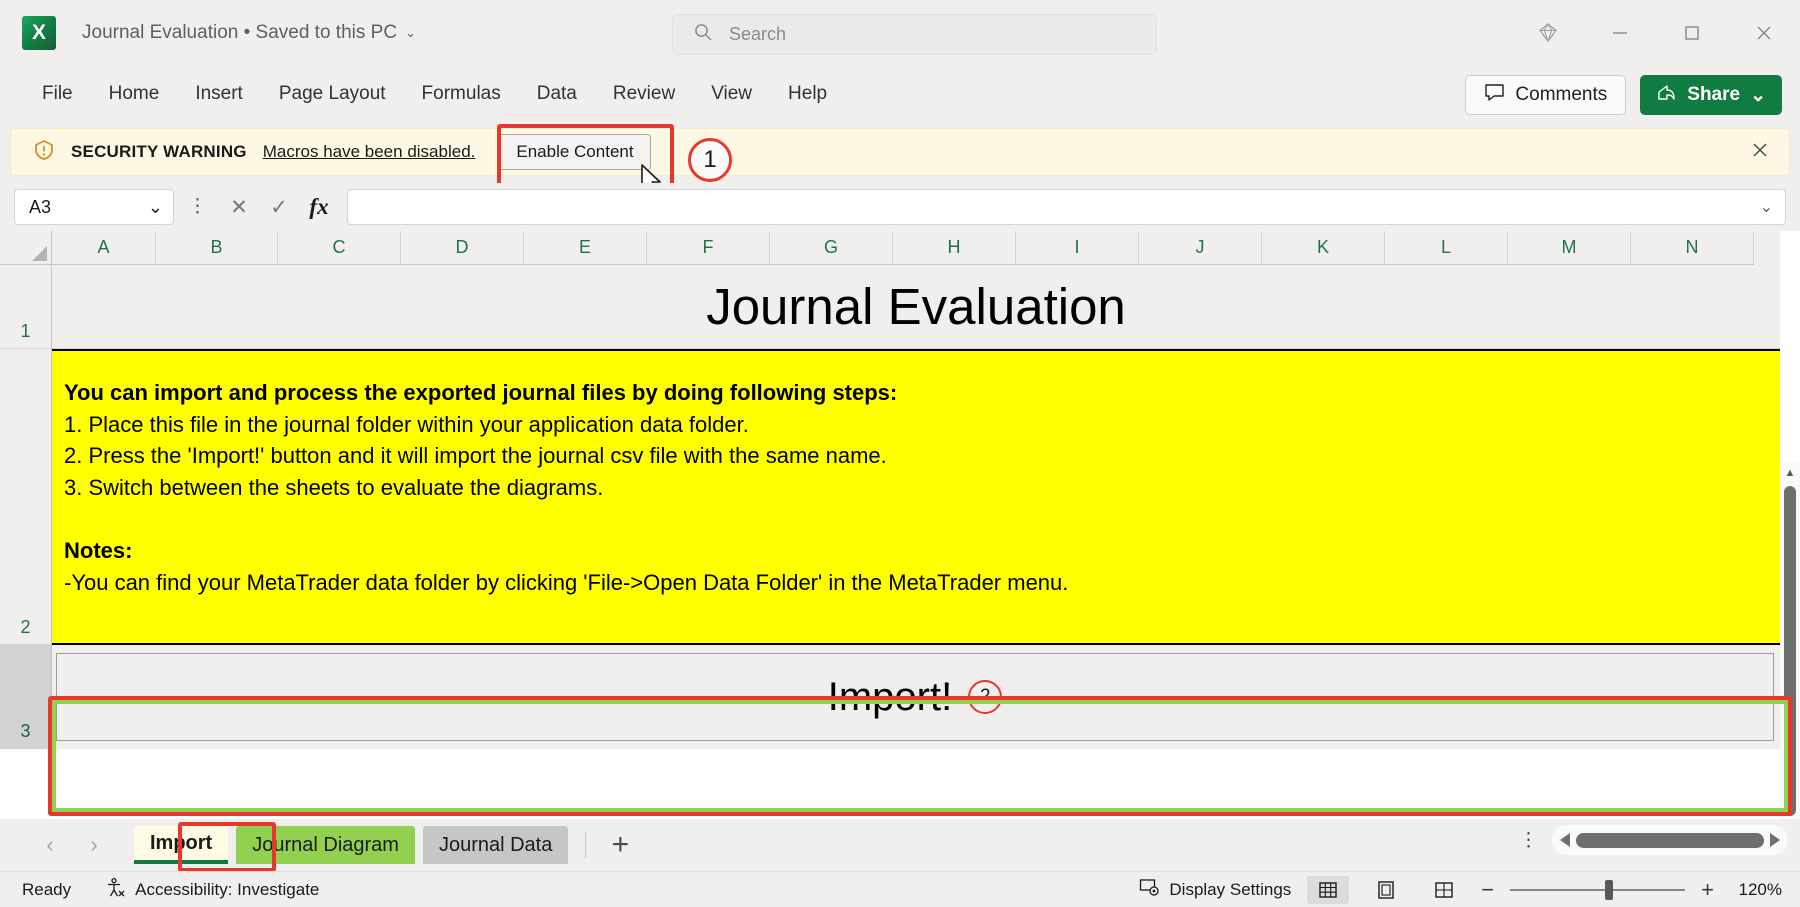  I want to click on add-sheet-button: +, so click(620, 845).